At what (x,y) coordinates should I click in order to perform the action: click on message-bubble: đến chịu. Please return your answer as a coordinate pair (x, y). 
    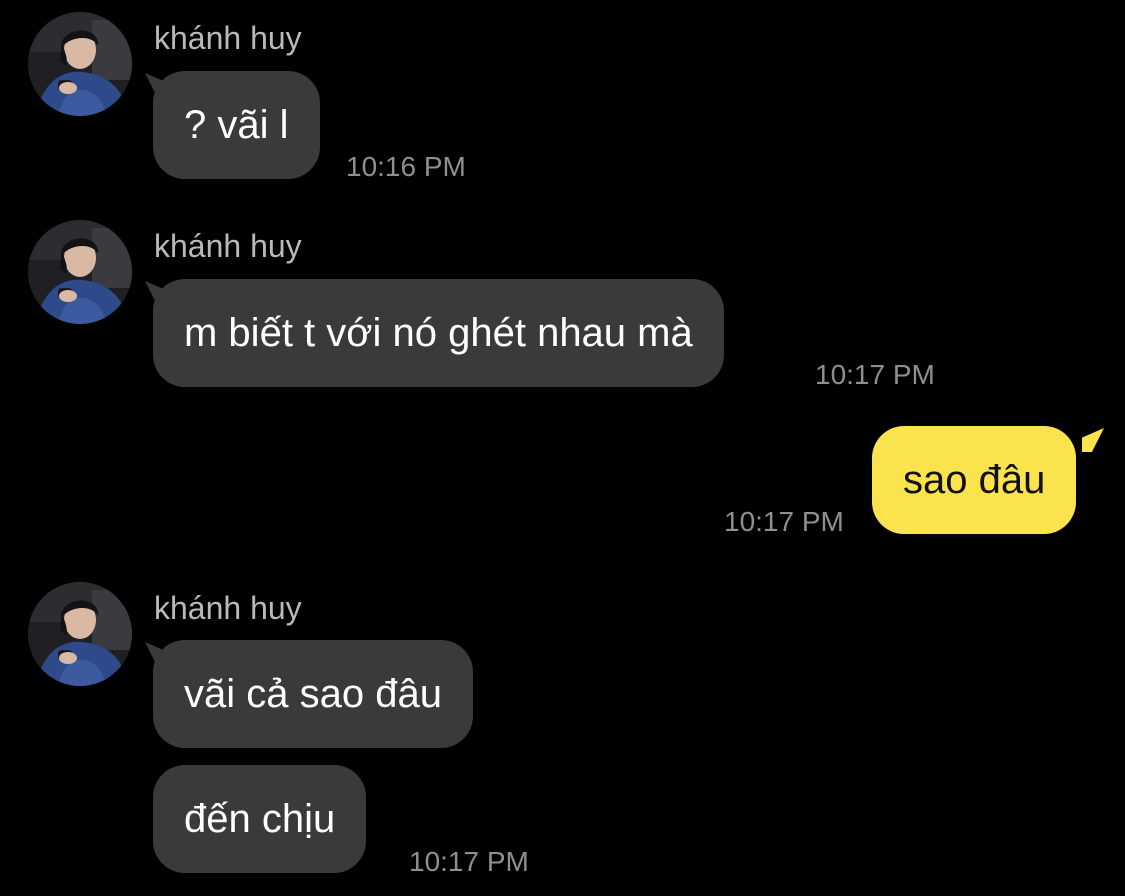
    Looking at the image, I should click on (260, 819).